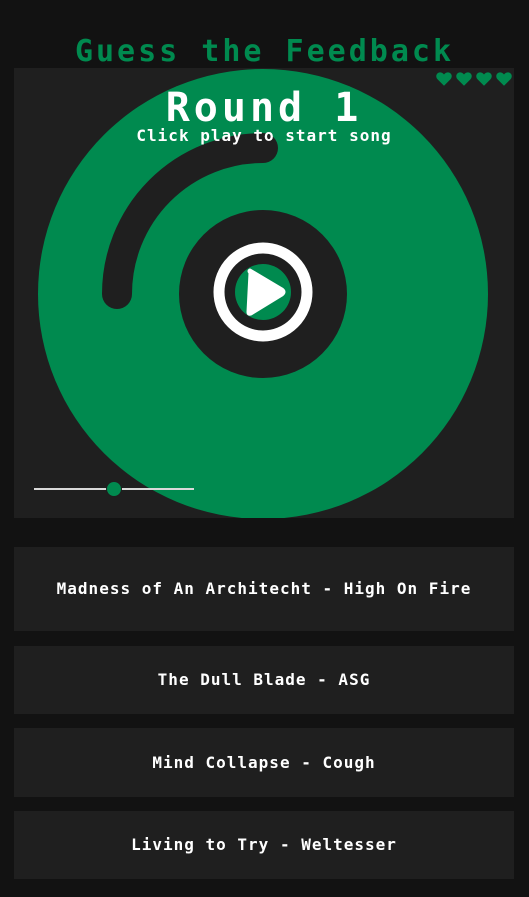 The height and width of the screenshot is (897, 529). I want to click on play-button, so click(263, 292).